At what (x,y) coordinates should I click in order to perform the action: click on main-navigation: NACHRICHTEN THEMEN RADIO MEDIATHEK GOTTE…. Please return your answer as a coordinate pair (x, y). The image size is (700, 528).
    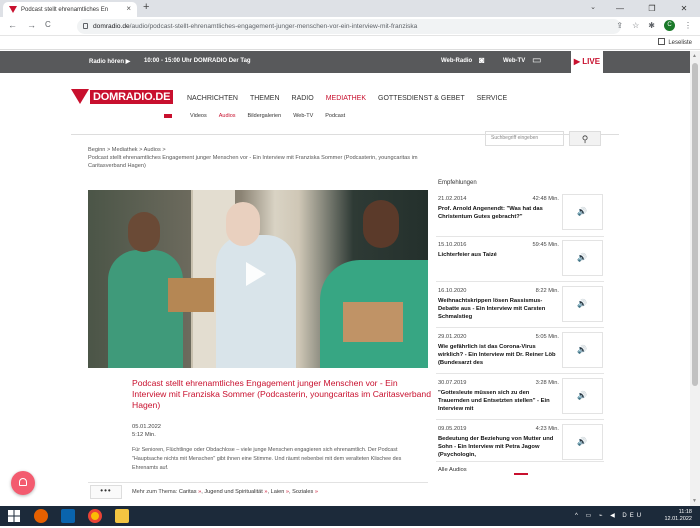
    Looking at the image, I should click on (347, 98).